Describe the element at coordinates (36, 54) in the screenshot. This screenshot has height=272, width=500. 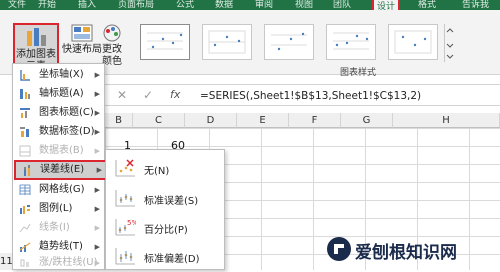
I see `add-chart-element-label-line1: 添加图表` at that location.